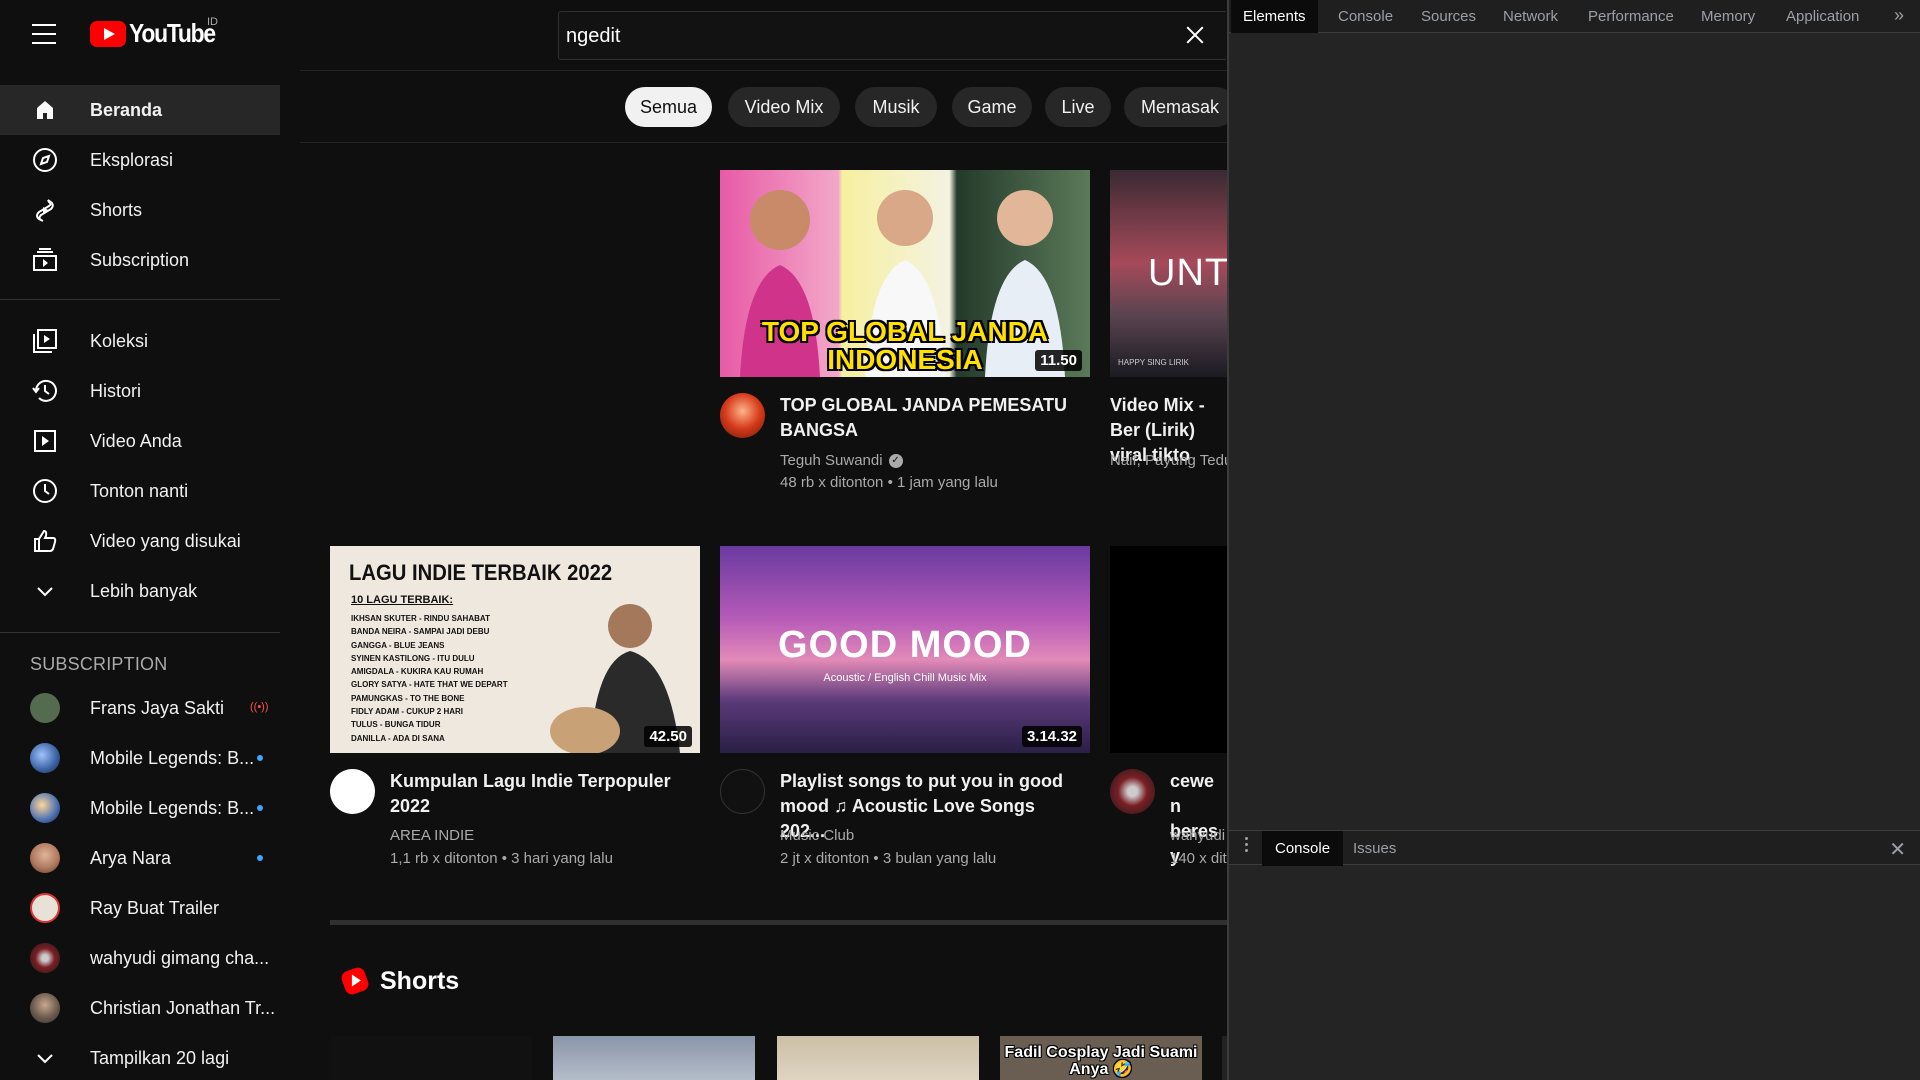 Image resolution: width=1920 pixels, height=1080 pixels. I want to click on subscriptions-icon, so click(45, 260).